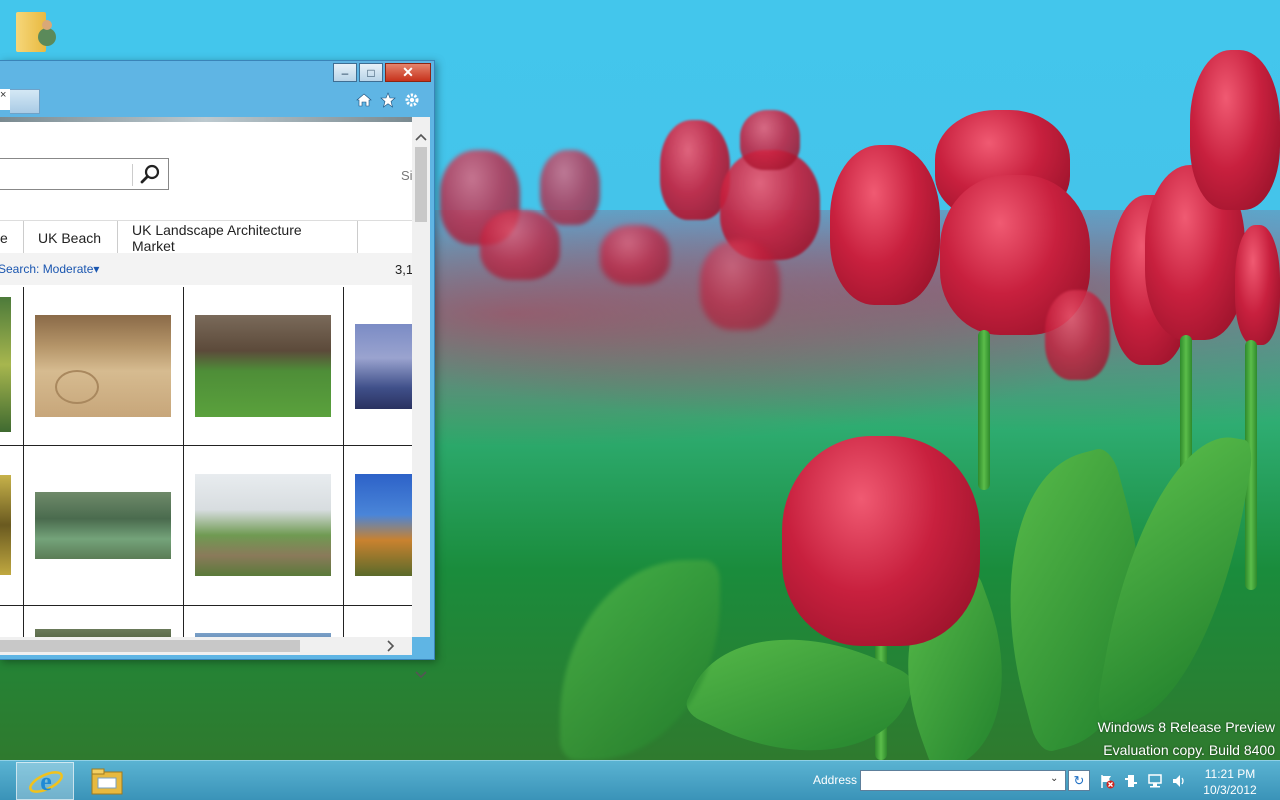 The height and width of the screenshot is (800, 1280). Describe the element at coordinates (364, 100) in the screenshot. I see `home-icon` at that location.